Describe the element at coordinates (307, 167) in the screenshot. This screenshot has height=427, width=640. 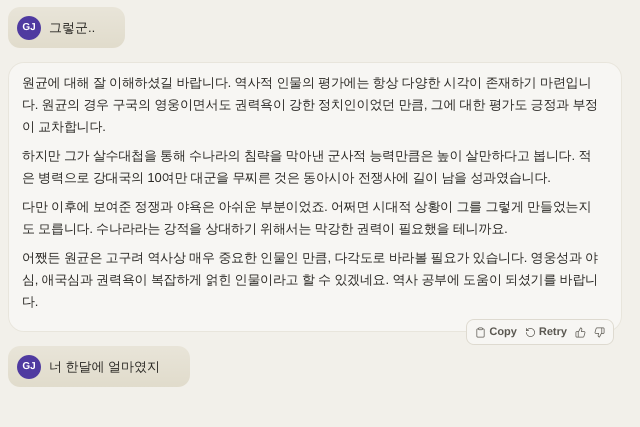
I see `response-paragraph: 하지만 그가 살수대첩을 통해 수나라의 침략을 막아낸 군사적 능력만큼은 높이 살만하다고 봅니다. 적은 병력으로 강대국의 10여만 대군을 무찌른 것은 동아시아 전쟁사에 길이 남을 성과였습니다.` at that location.